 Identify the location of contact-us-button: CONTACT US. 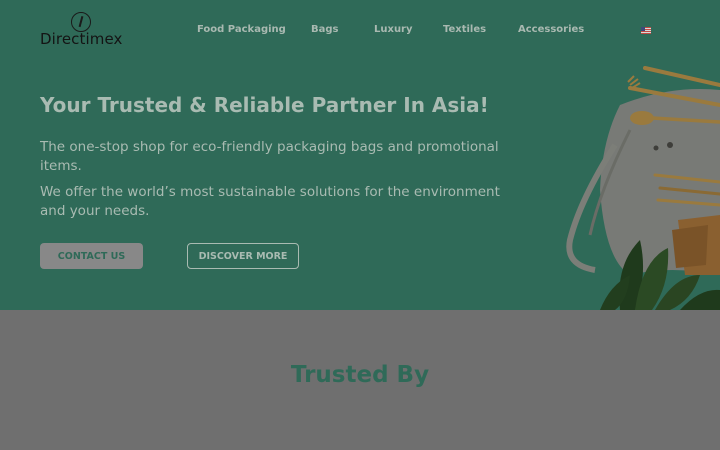
(91, 256).